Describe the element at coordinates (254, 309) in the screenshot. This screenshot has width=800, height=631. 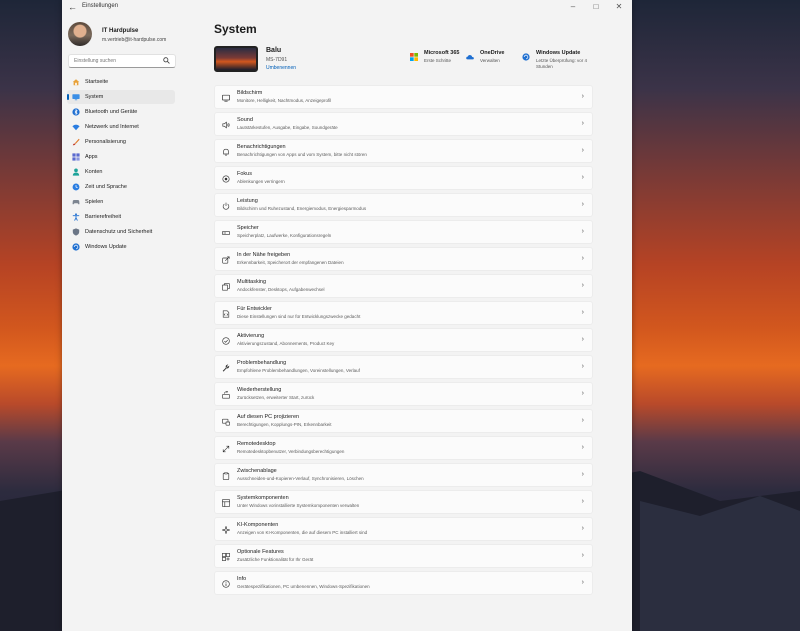
I see `row-title: Für Entwickler` at that location.